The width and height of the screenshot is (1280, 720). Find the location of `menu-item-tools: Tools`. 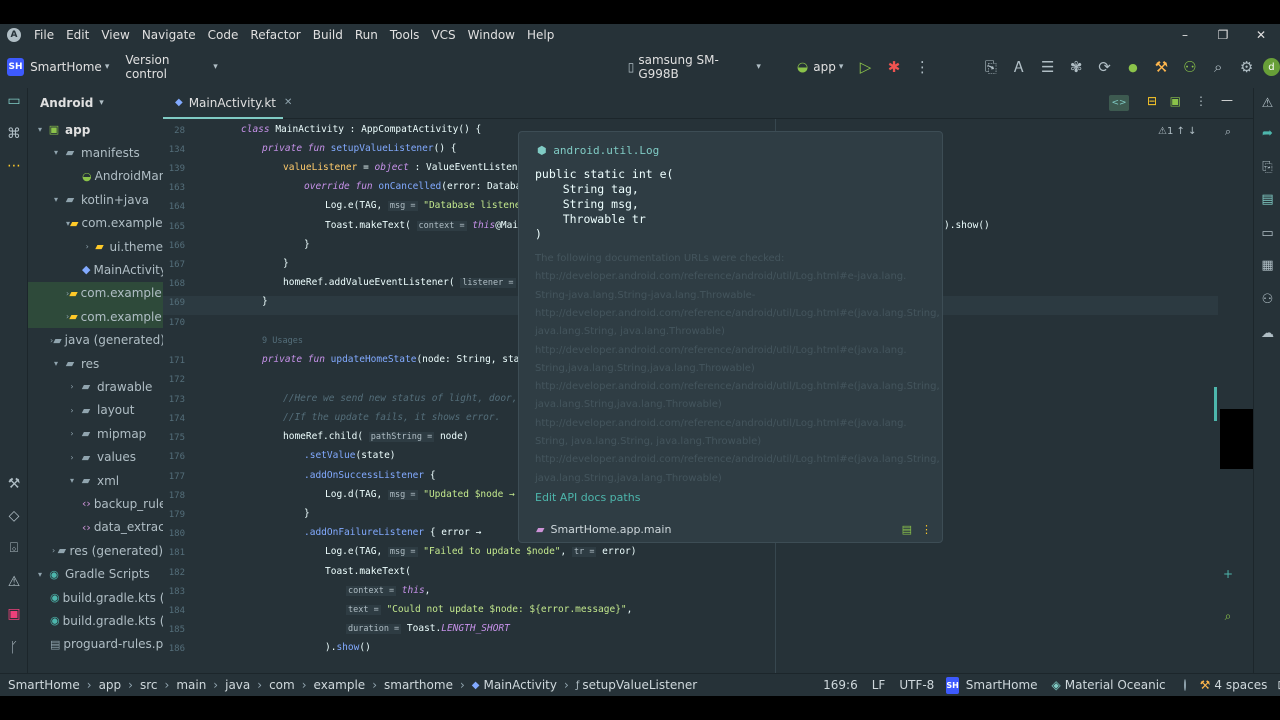

menu-item-tools: Tools is located at coordinates (405, 35).